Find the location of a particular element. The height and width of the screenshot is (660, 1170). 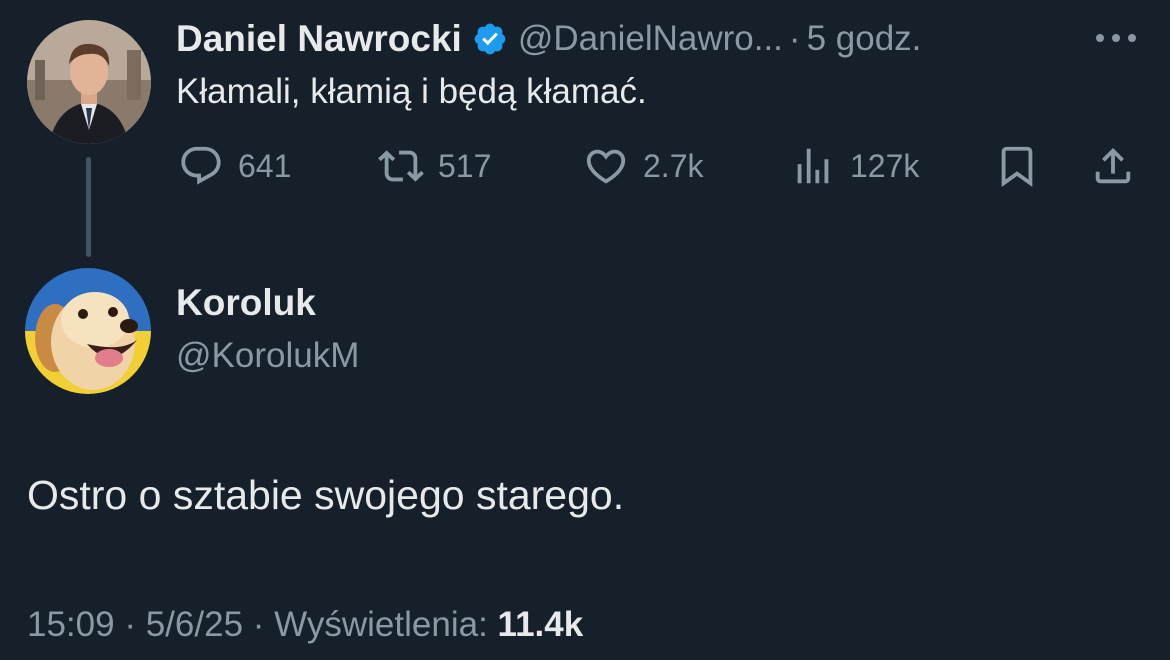

main-author-avatar is located at coordinates (88, 331).